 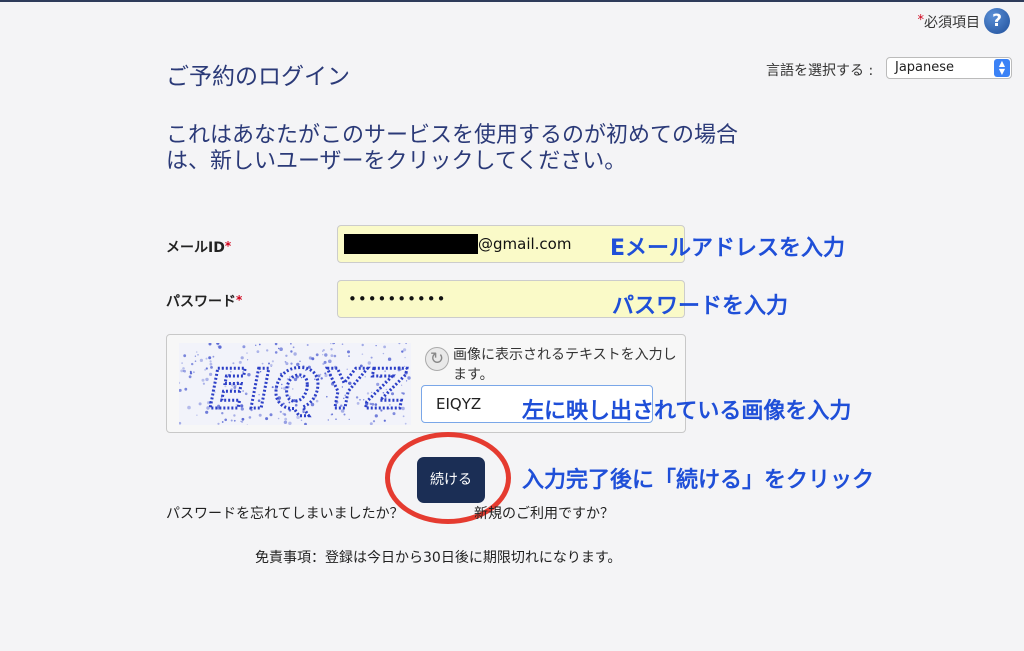 I want to click on required-label: 必須項目, so click(x=952, y=23).